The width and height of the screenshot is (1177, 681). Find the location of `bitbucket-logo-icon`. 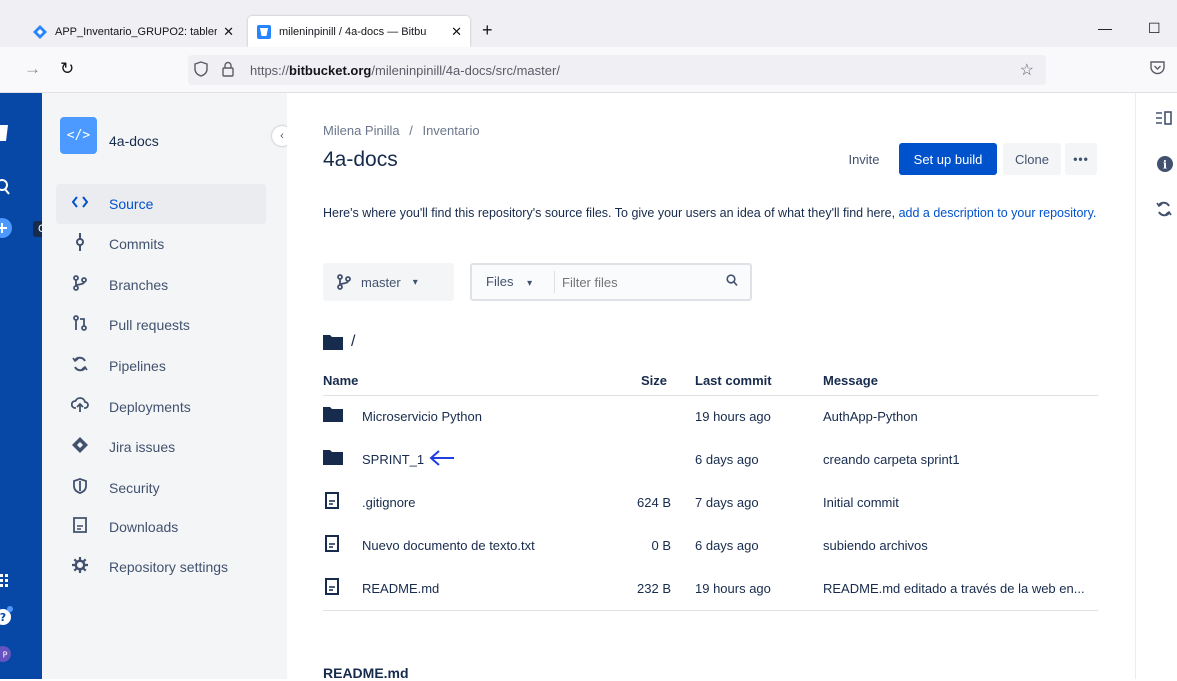

bitbucket-logo-icon is located at coordinates (4, 135).